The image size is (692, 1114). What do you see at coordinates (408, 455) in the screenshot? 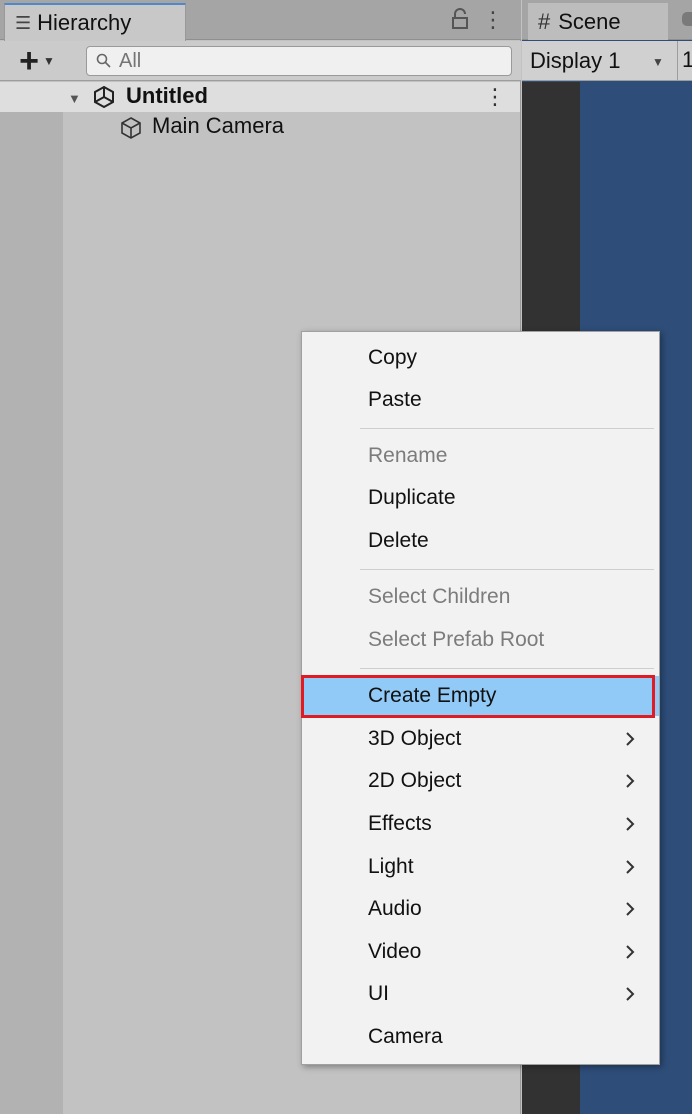
I see `menu-item-label: Rename` at bounding box center [408, 455].